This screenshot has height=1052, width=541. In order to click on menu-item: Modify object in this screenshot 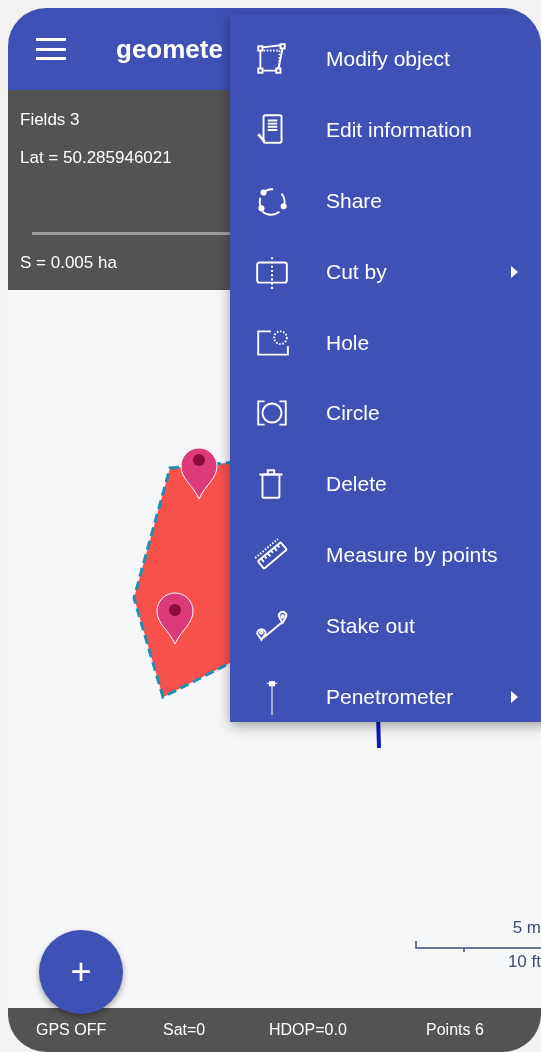, I will do `click(385, 59)`.